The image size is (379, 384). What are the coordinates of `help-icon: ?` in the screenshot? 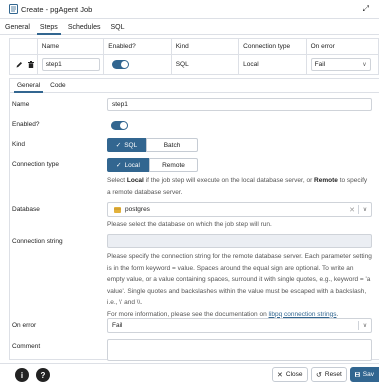 It's located at (43, 375).